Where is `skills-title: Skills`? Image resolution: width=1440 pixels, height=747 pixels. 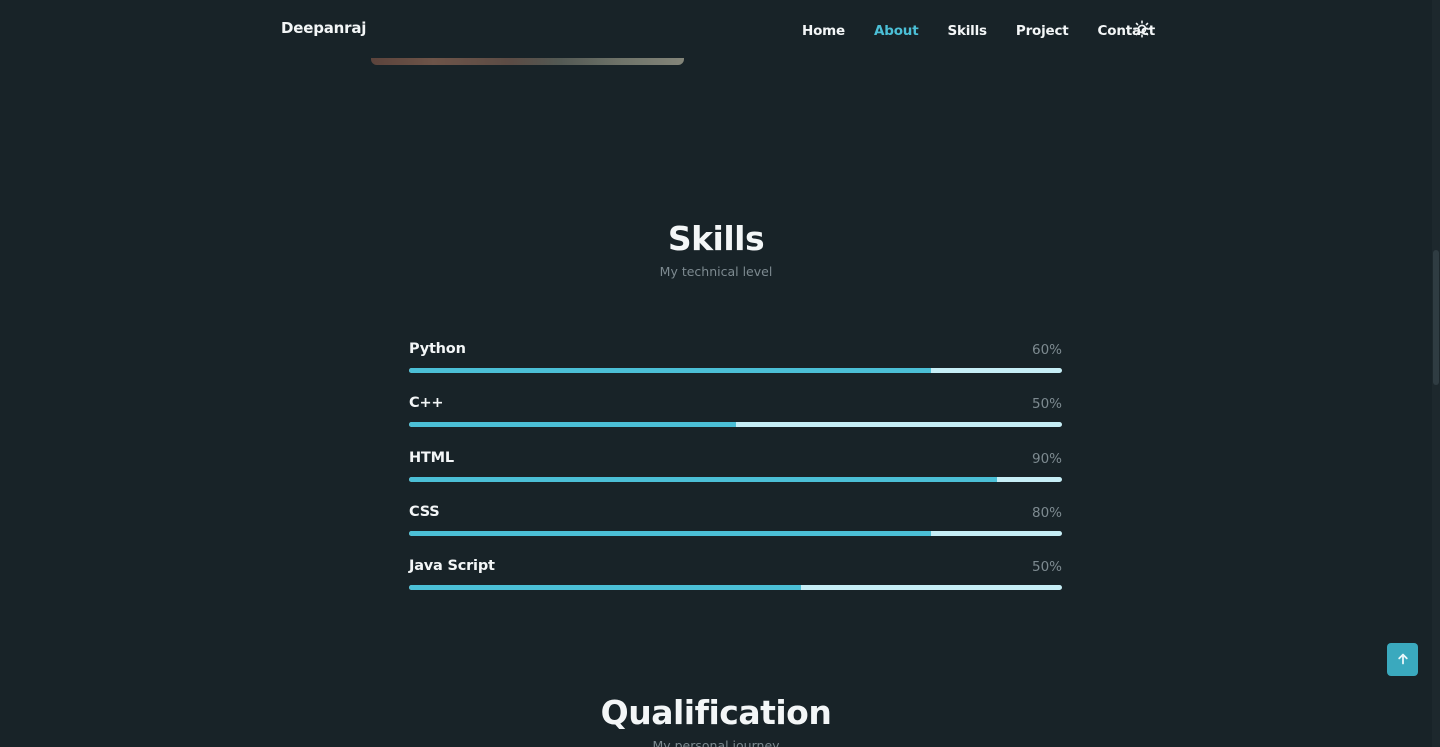 skills-title: Skills is located at coordinates (716, 238).